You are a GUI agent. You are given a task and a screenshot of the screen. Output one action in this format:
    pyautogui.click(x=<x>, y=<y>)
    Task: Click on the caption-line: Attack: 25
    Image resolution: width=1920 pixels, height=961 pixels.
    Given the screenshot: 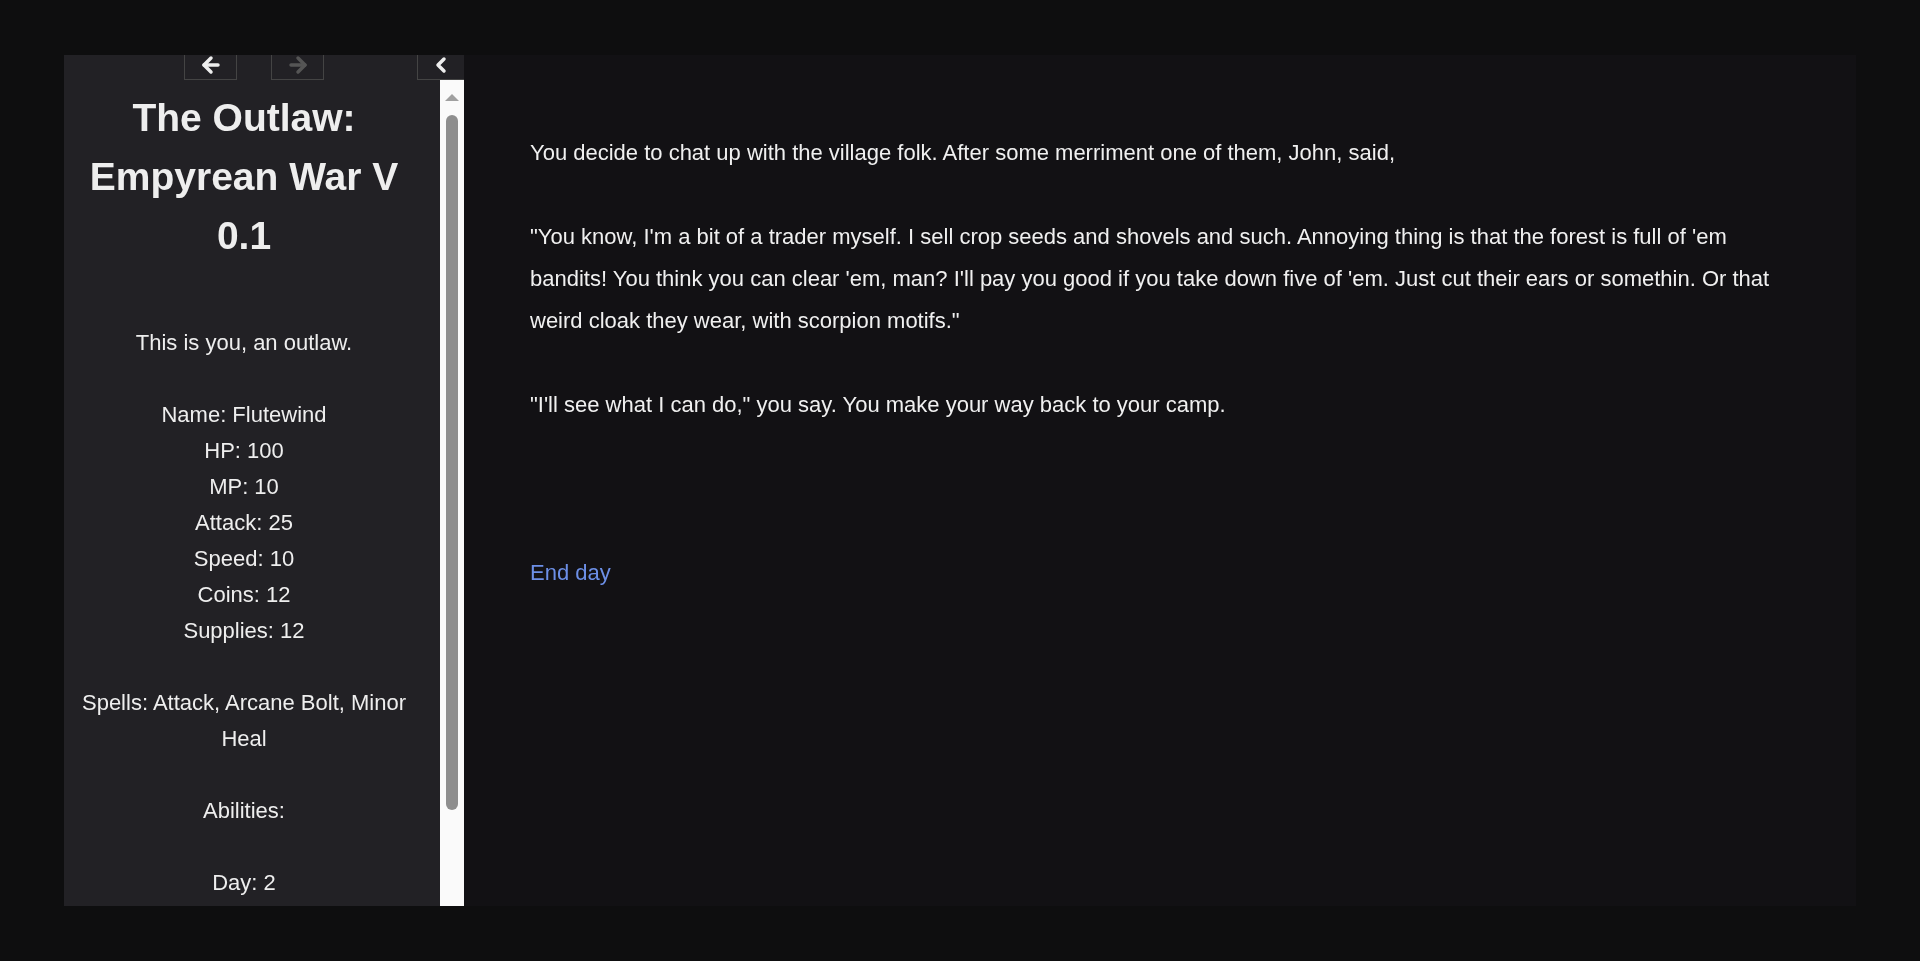 What is the action you would take?
    pyautogui.click(x=244, y=523)
    